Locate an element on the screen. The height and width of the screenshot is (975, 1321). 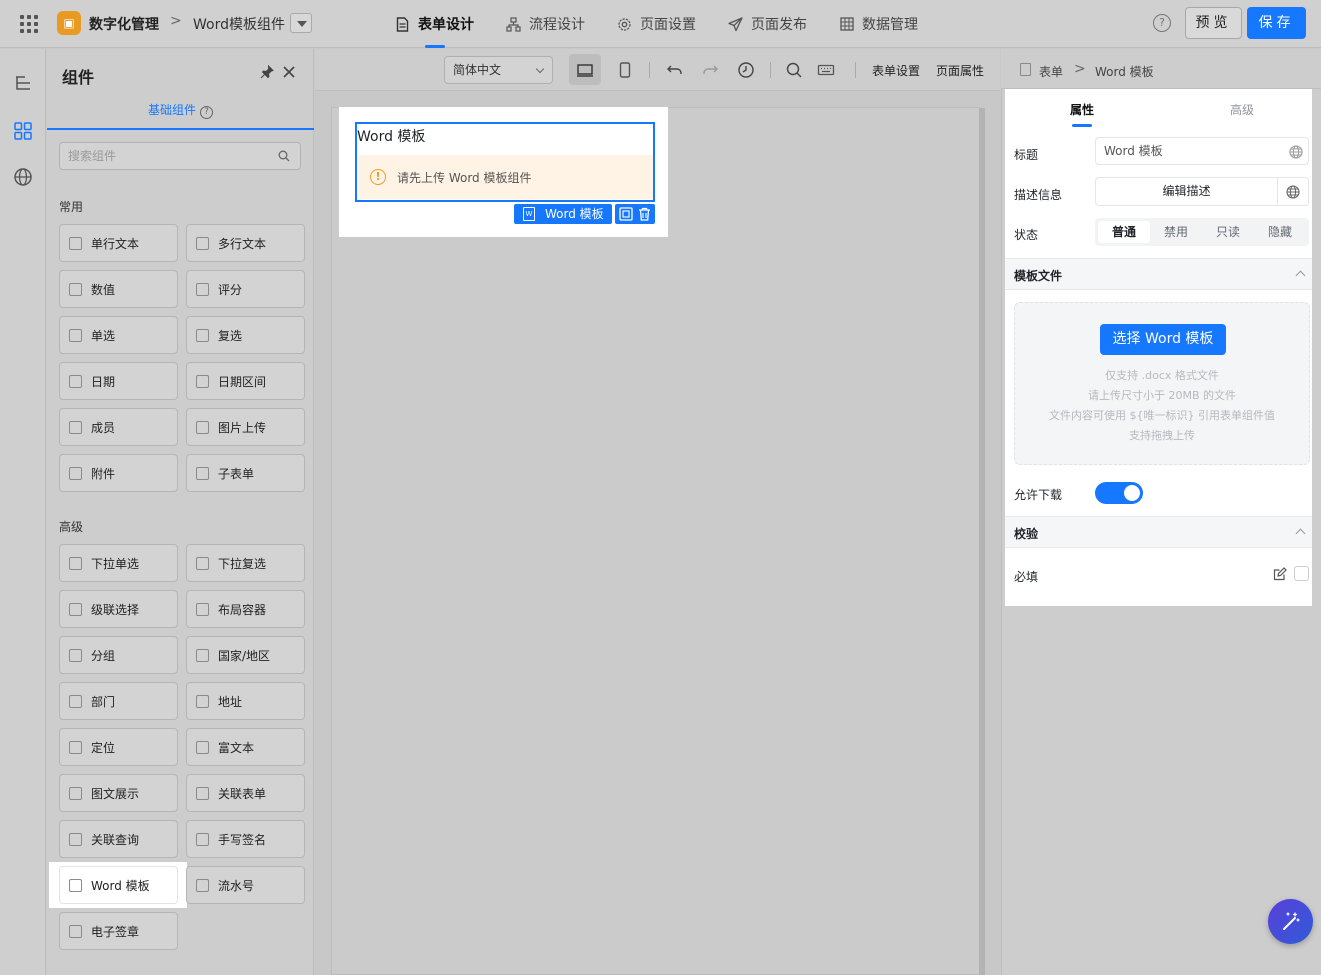
component-item: 地址 is located at coordinates (245, 701).